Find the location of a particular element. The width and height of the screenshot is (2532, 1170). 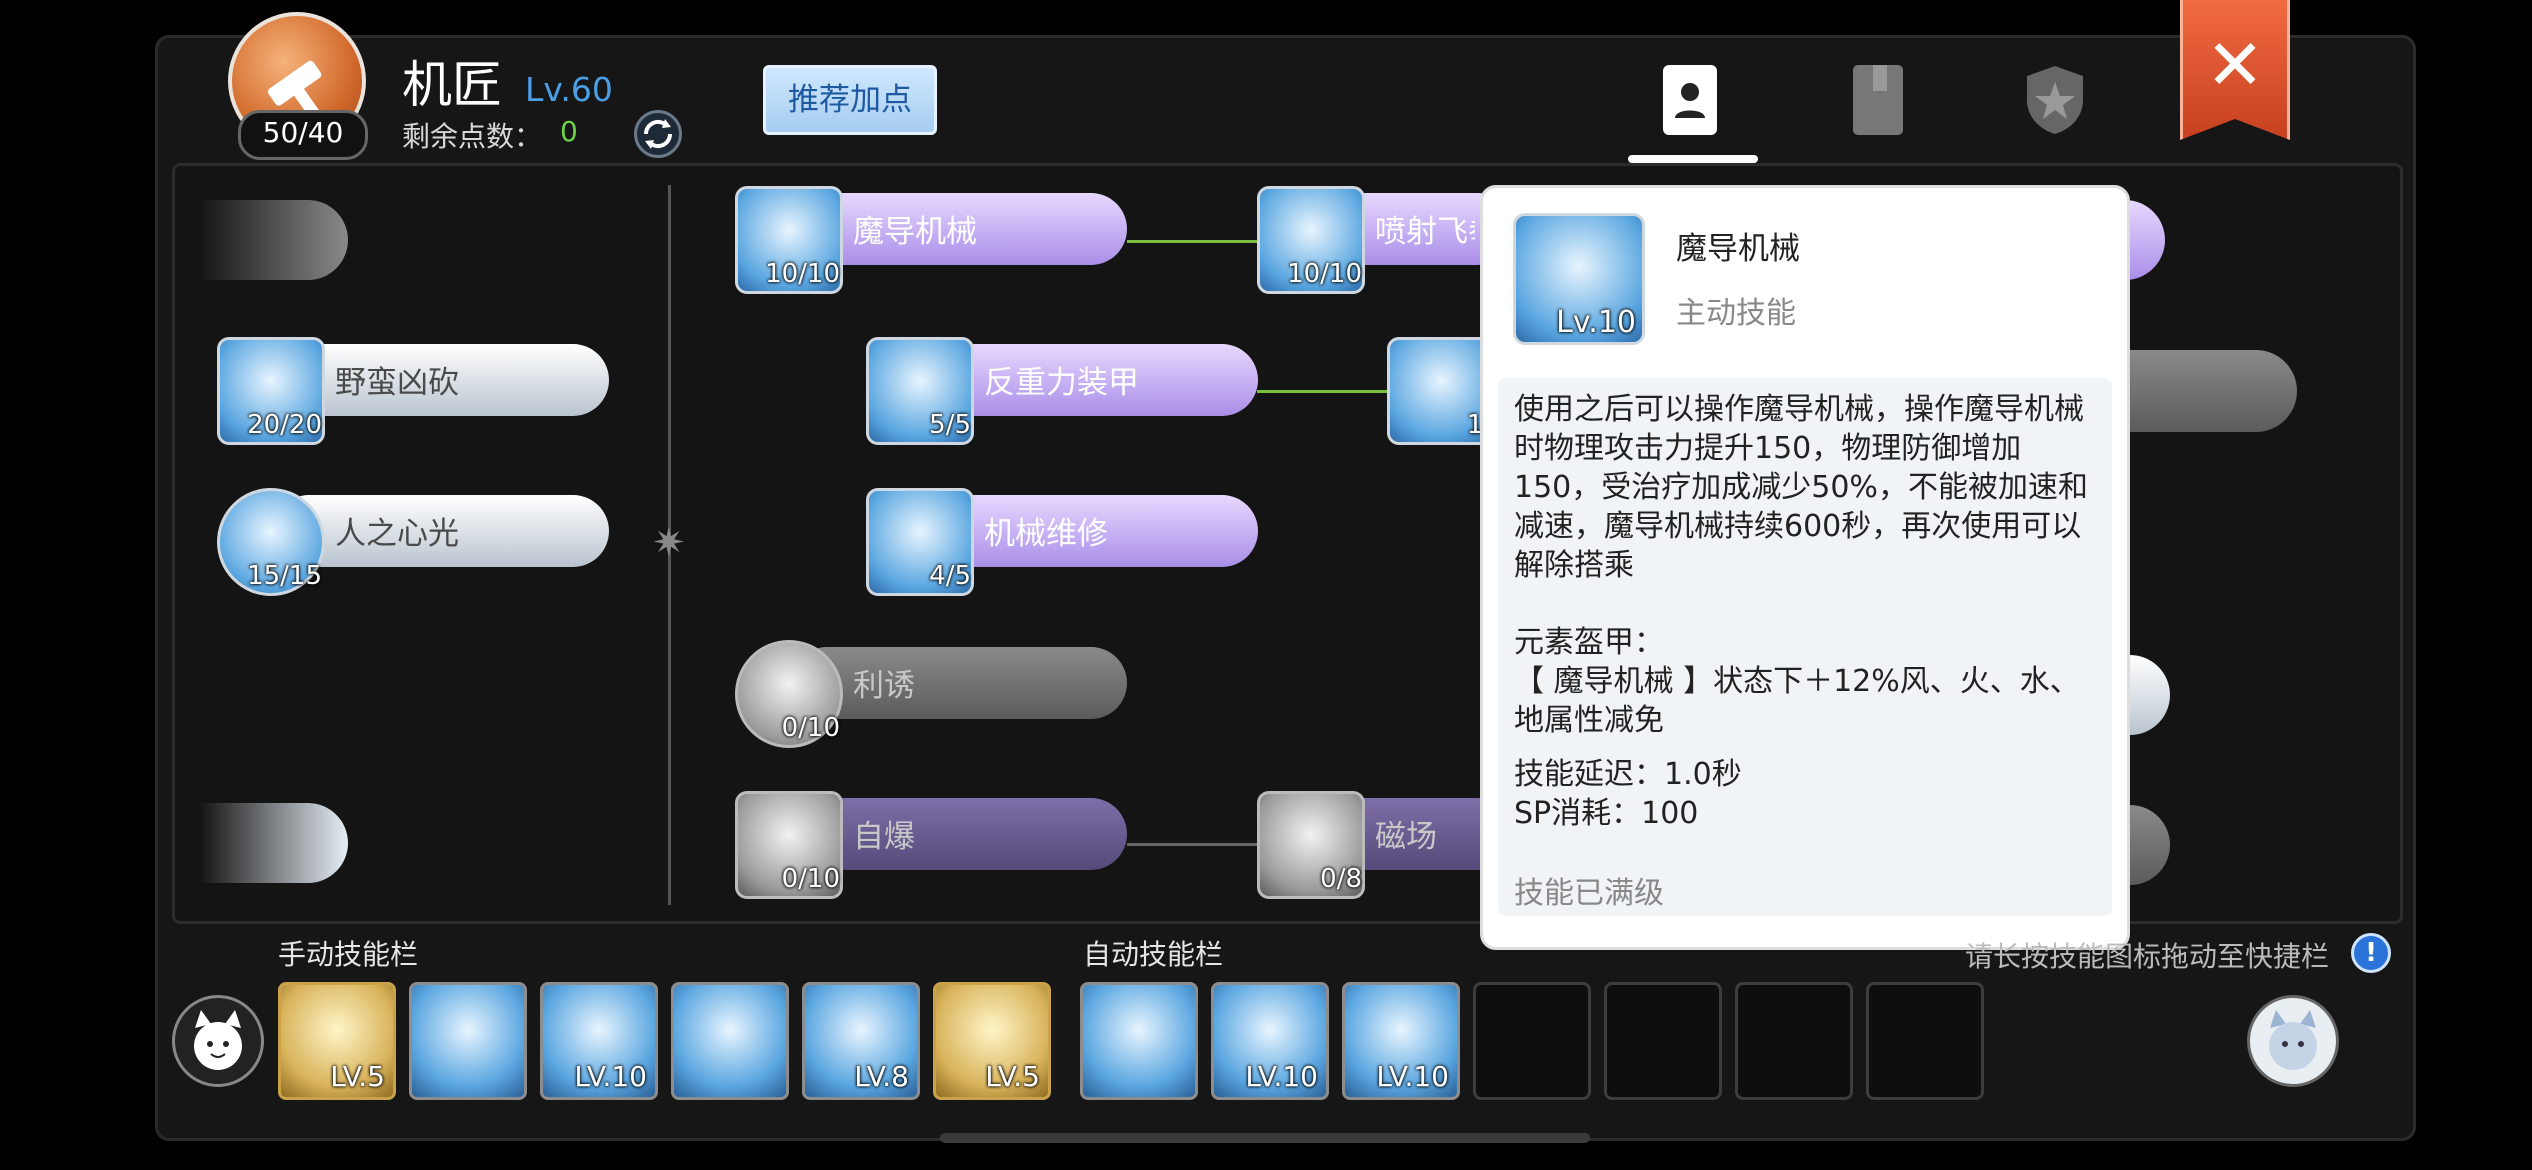

manual-slot: LV.8 is located at coordinates (861, 1041).